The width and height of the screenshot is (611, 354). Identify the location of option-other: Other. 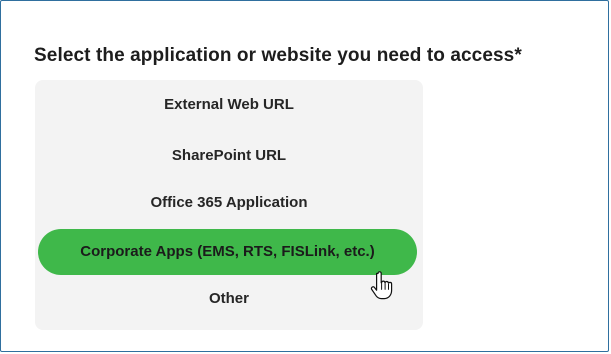
(229, 299).